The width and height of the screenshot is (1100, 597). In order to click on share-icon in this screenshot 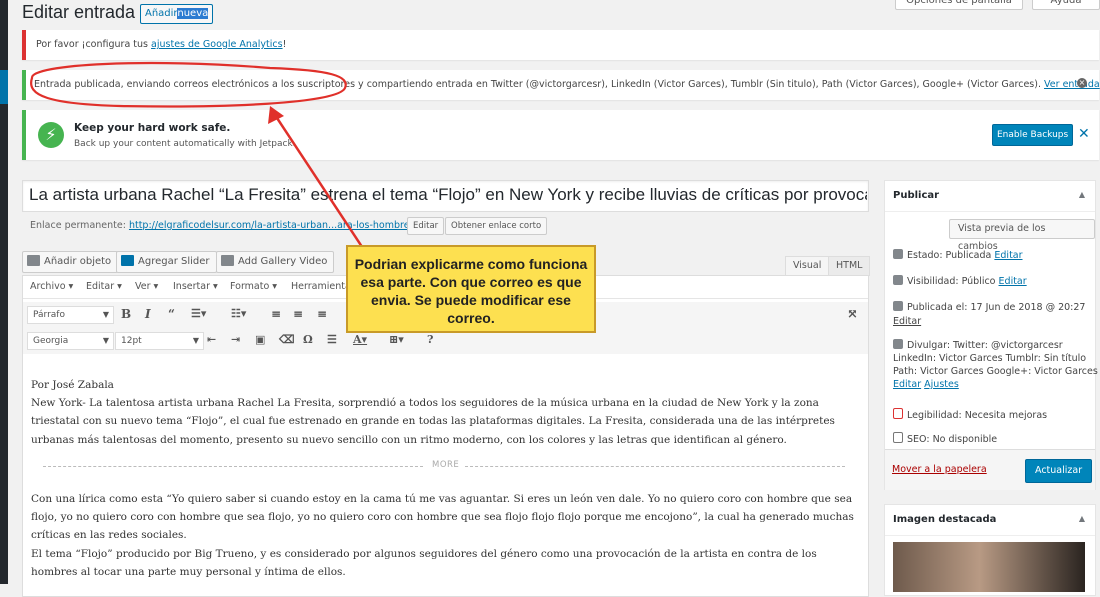, I will do `click(898, 344)`.